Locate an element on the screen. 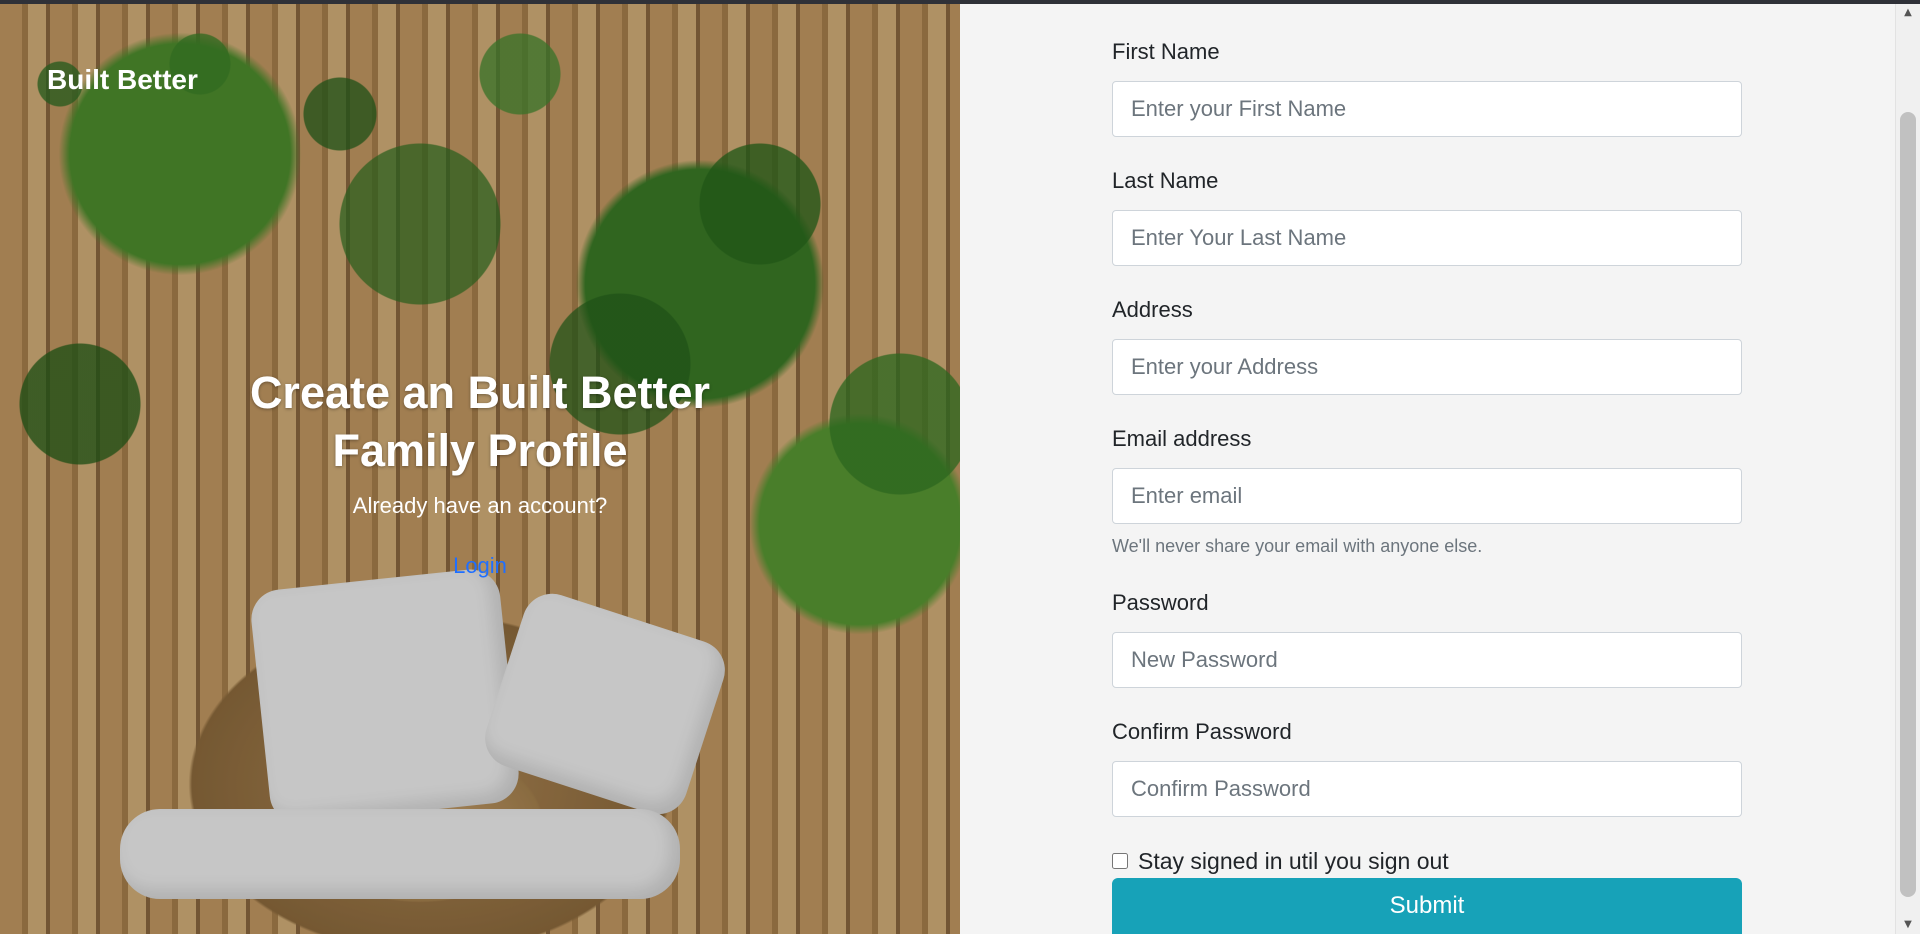  first-name-label: First Name is located at coordinates (1166, 51).